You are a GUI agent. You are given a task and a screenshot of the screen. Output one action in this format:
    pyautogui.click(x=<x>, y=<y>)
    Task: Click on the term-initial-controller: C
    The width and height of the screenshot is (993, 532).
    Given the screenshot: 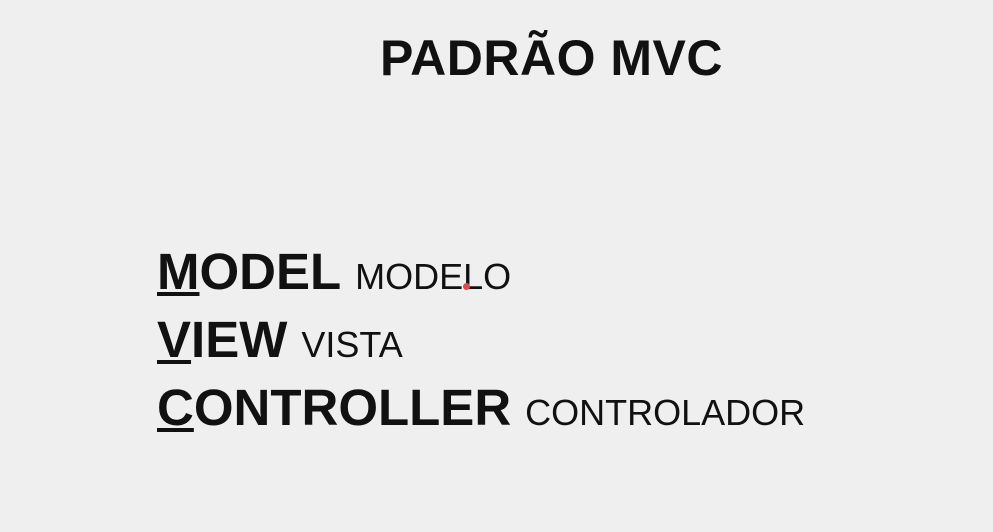 What is the action you would take?
    pyautogui.click(x=175, y=407)
    